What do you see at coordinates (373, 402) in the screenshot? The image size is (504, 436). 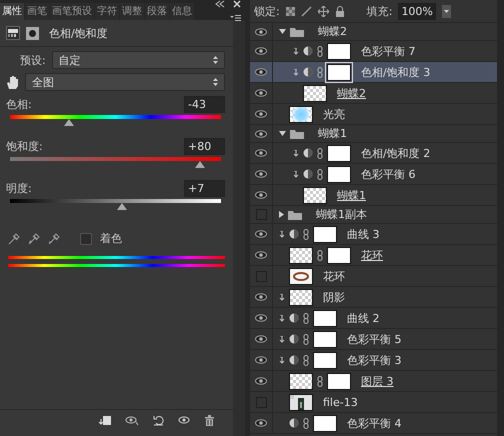 I see `layer-row: file-13` at bounding box center [373, 402].